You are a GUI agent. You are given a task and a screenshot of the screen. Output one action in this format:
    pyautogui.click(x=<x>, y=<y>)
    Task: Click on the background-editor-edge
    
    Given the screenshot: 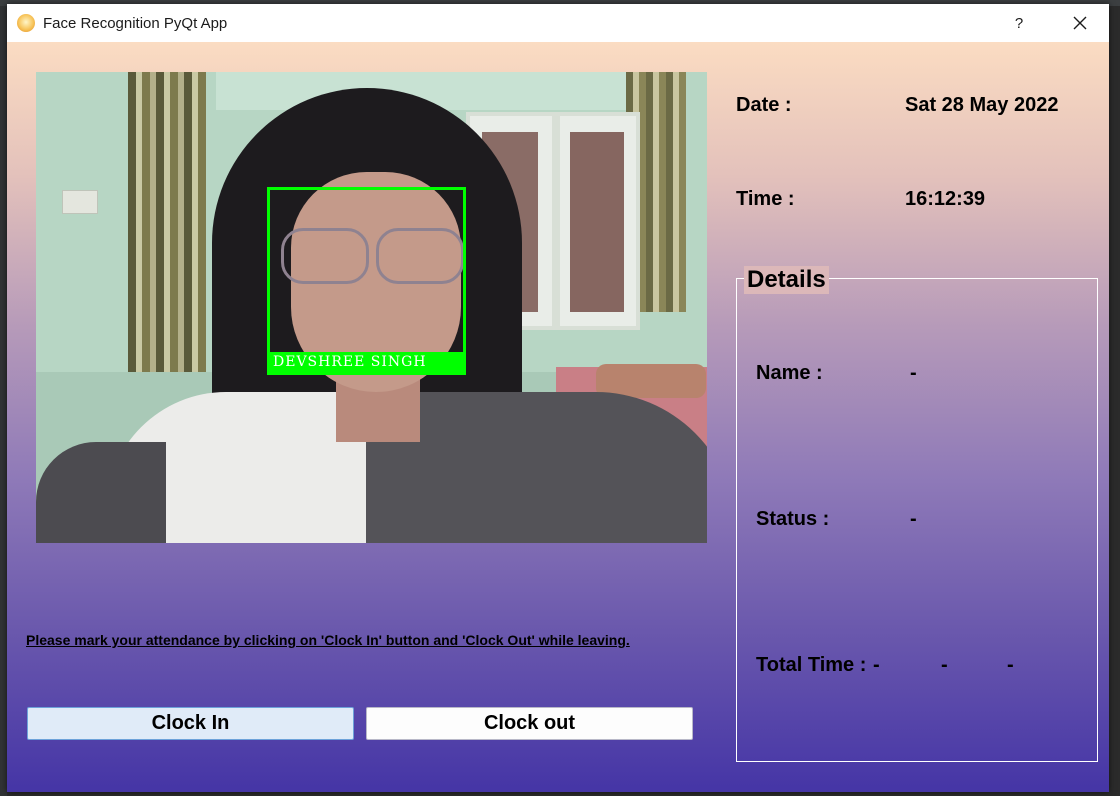 What is the action you would take?
    pyautogui.click(x=3, y=401)
    